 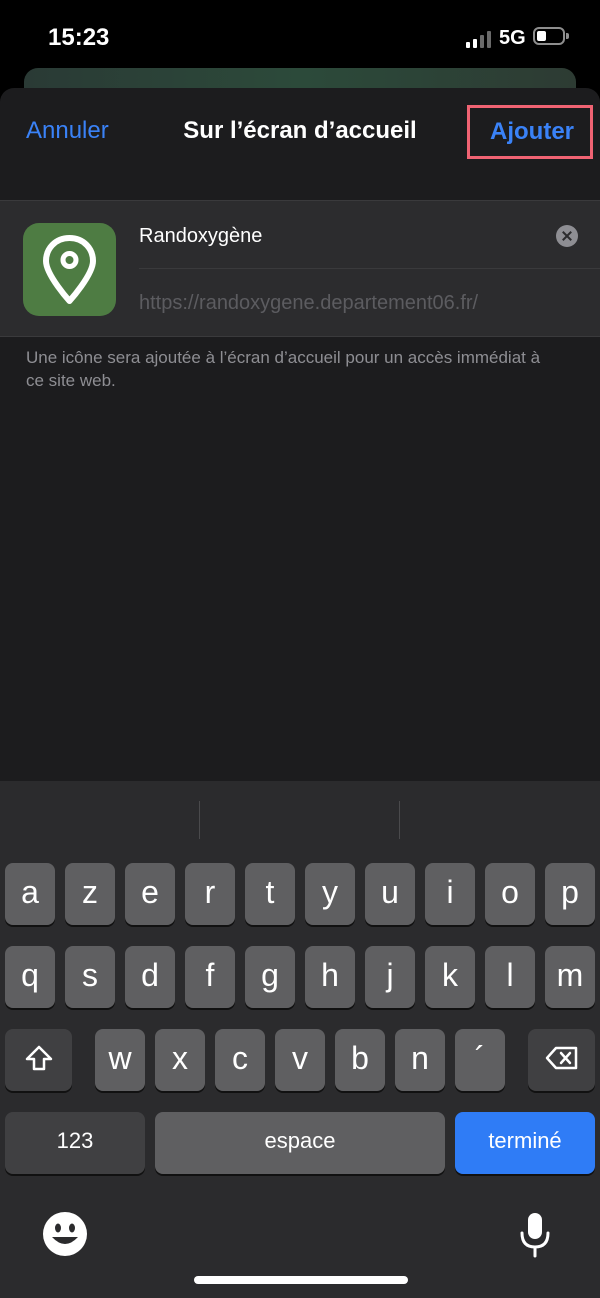 I want to click on bookmark-name-field: Randoxygène, so click(x=200, y=236).